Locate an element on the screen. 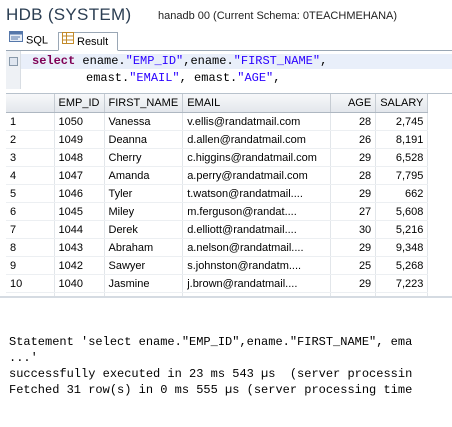 The image size is (452, 427). column-header-email: EMAIL is located at coordinates (257, 103).